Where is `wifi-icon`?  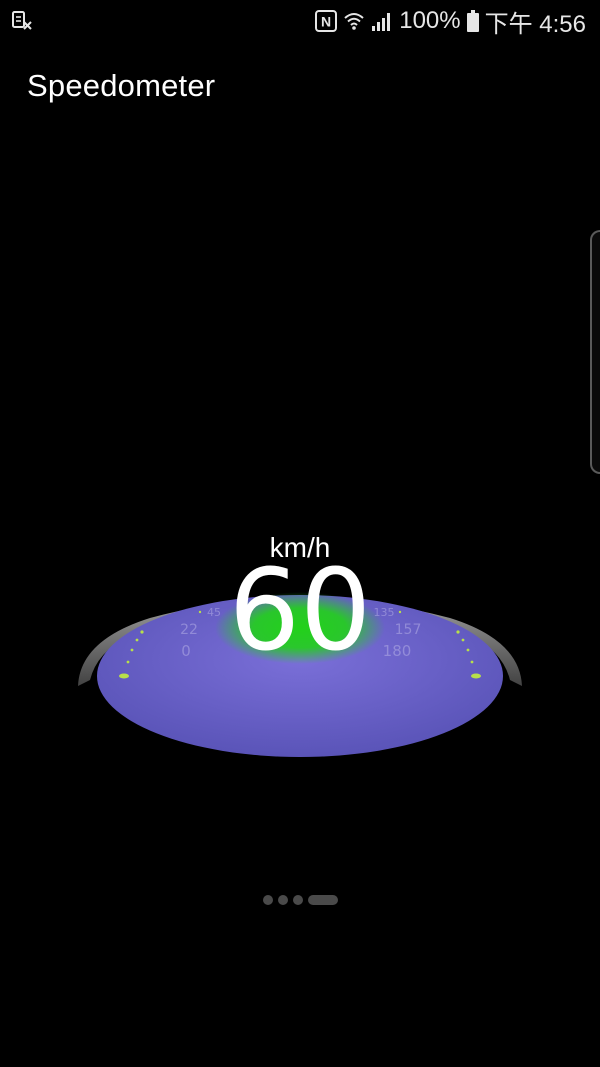 wifi-icon is located at coordinates (354, 21).